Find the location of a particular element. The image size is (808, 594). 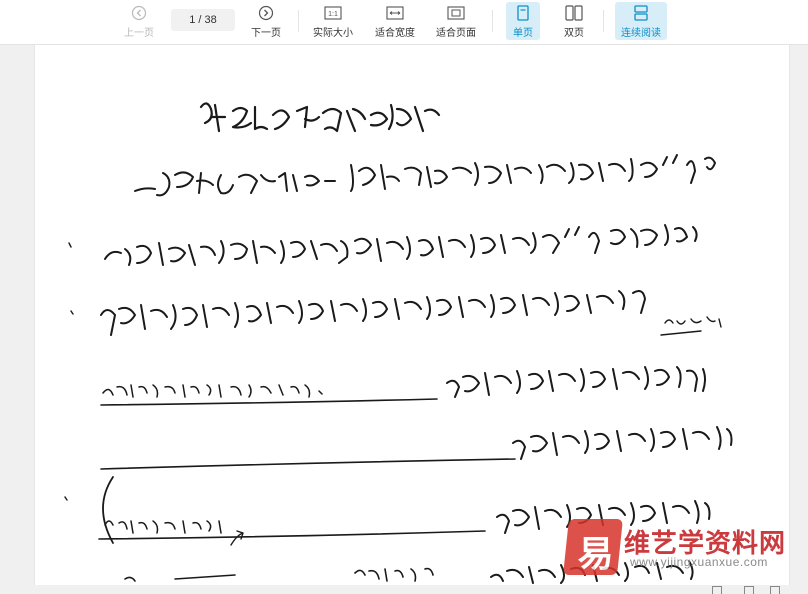

grid-view-icon is located at coordinates (775, 590).